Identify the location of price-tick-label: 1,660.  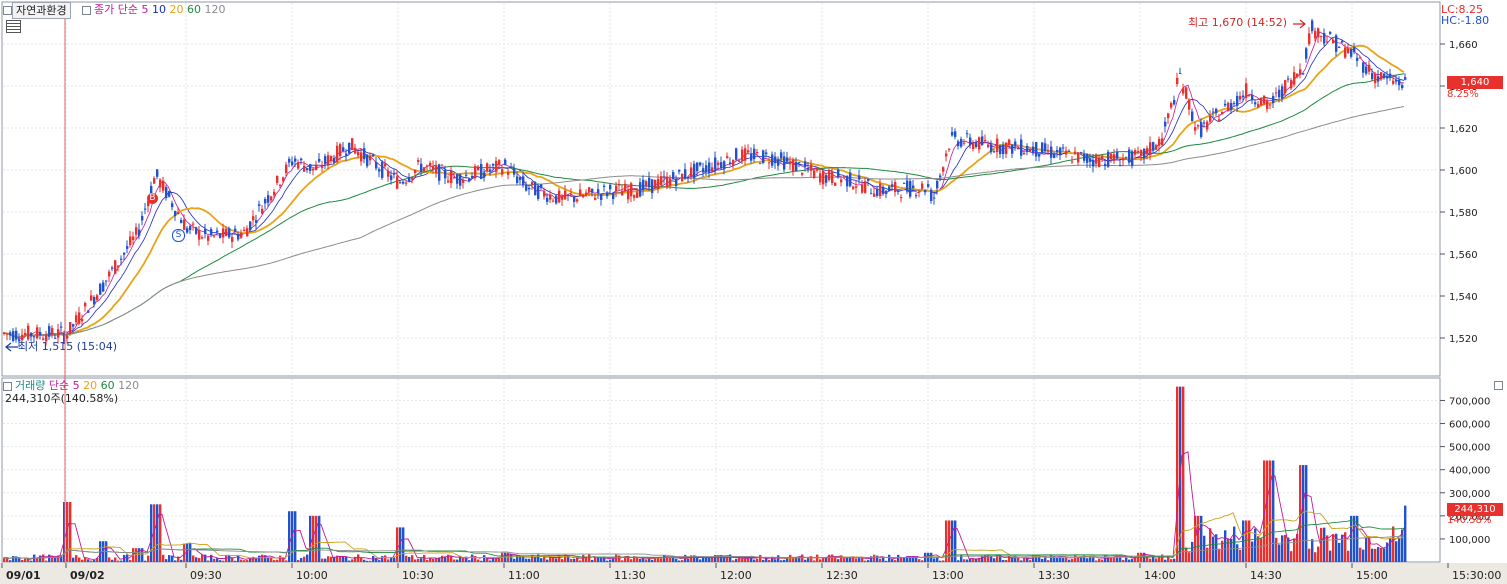
(1463, 45).